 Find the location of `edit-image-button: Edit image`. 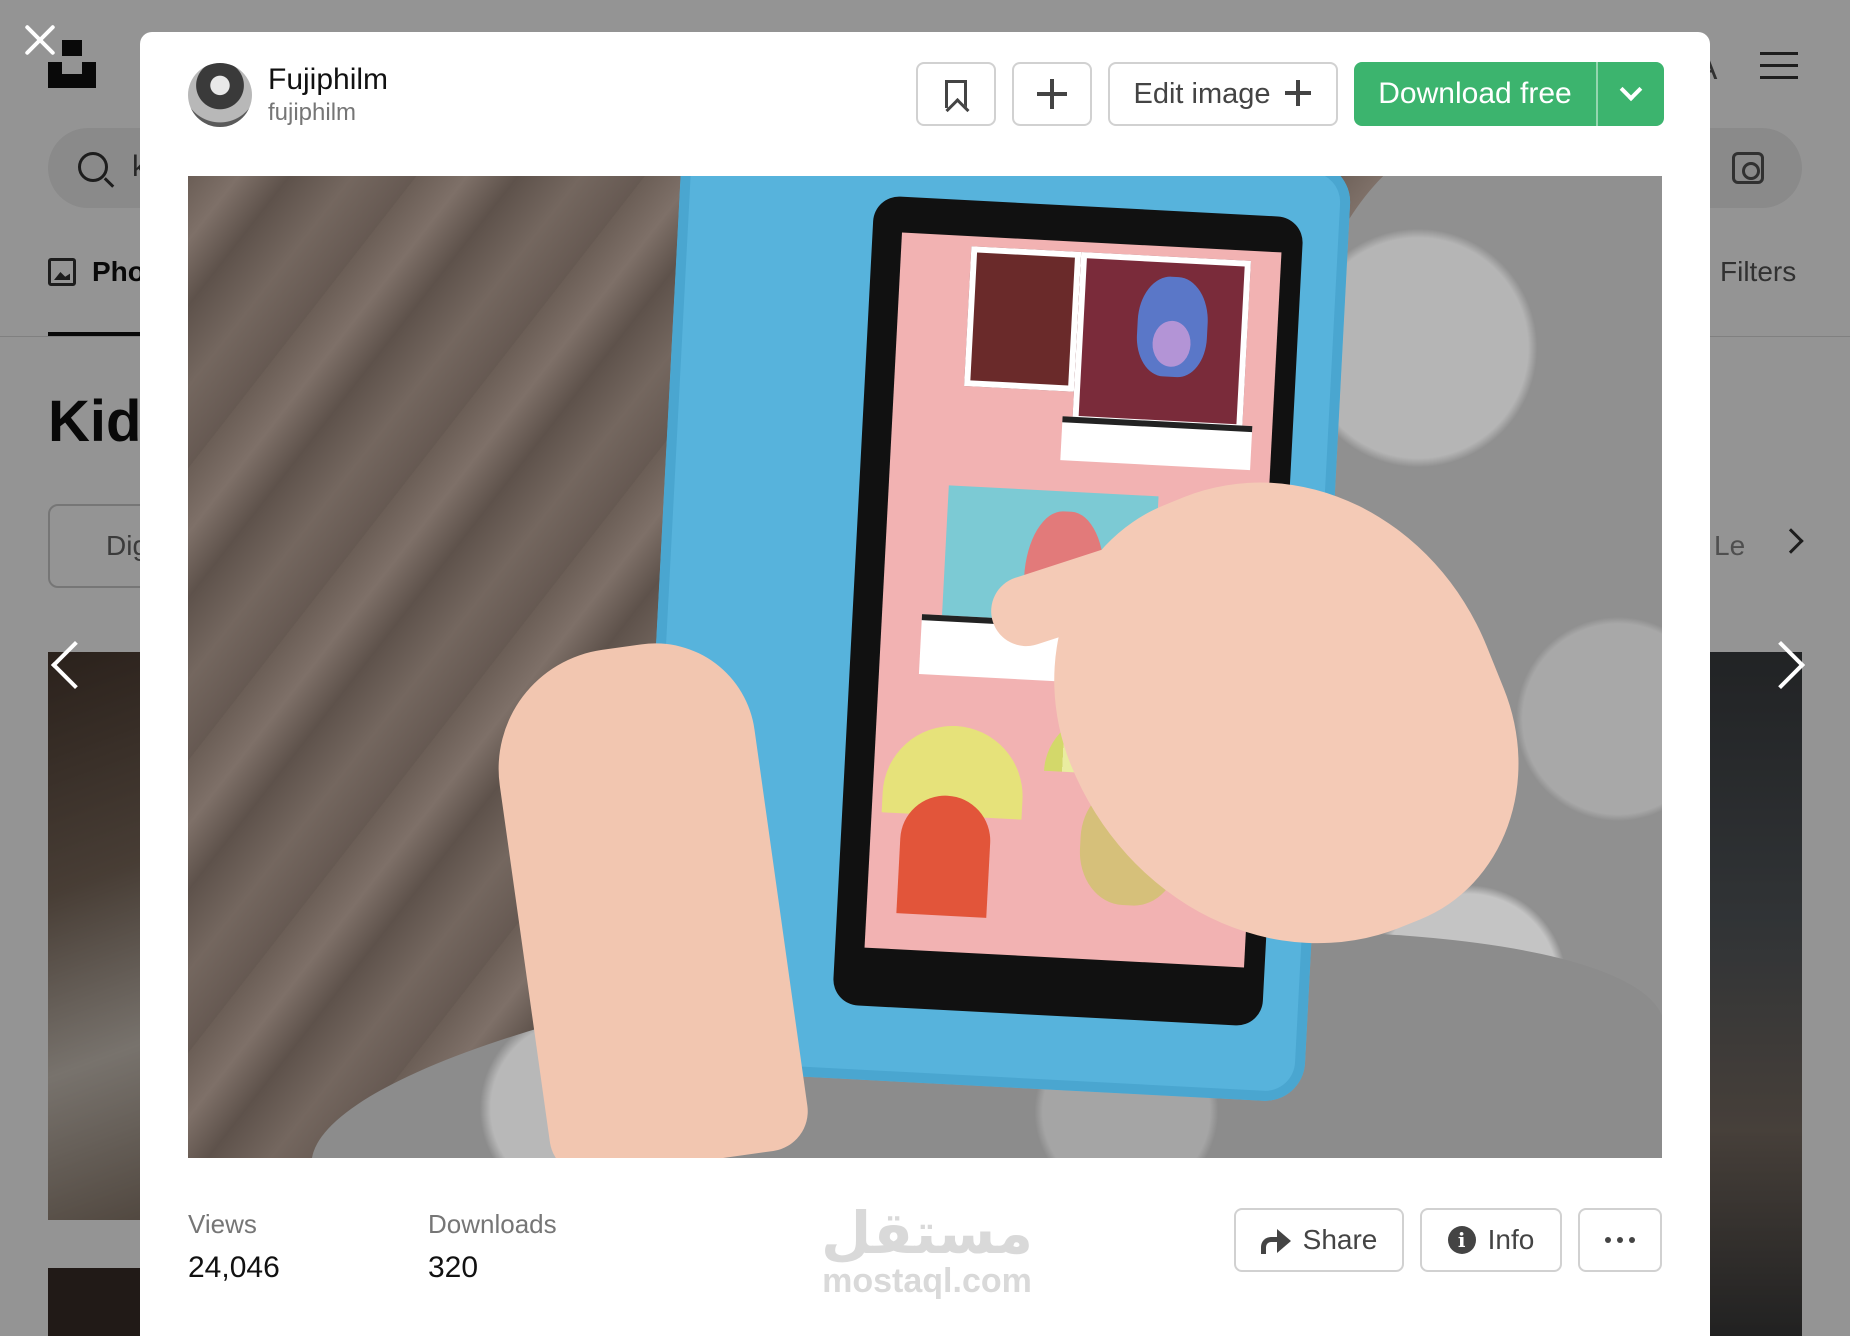

edit-image-button: Edit image is located at coordinates (1223, 94).